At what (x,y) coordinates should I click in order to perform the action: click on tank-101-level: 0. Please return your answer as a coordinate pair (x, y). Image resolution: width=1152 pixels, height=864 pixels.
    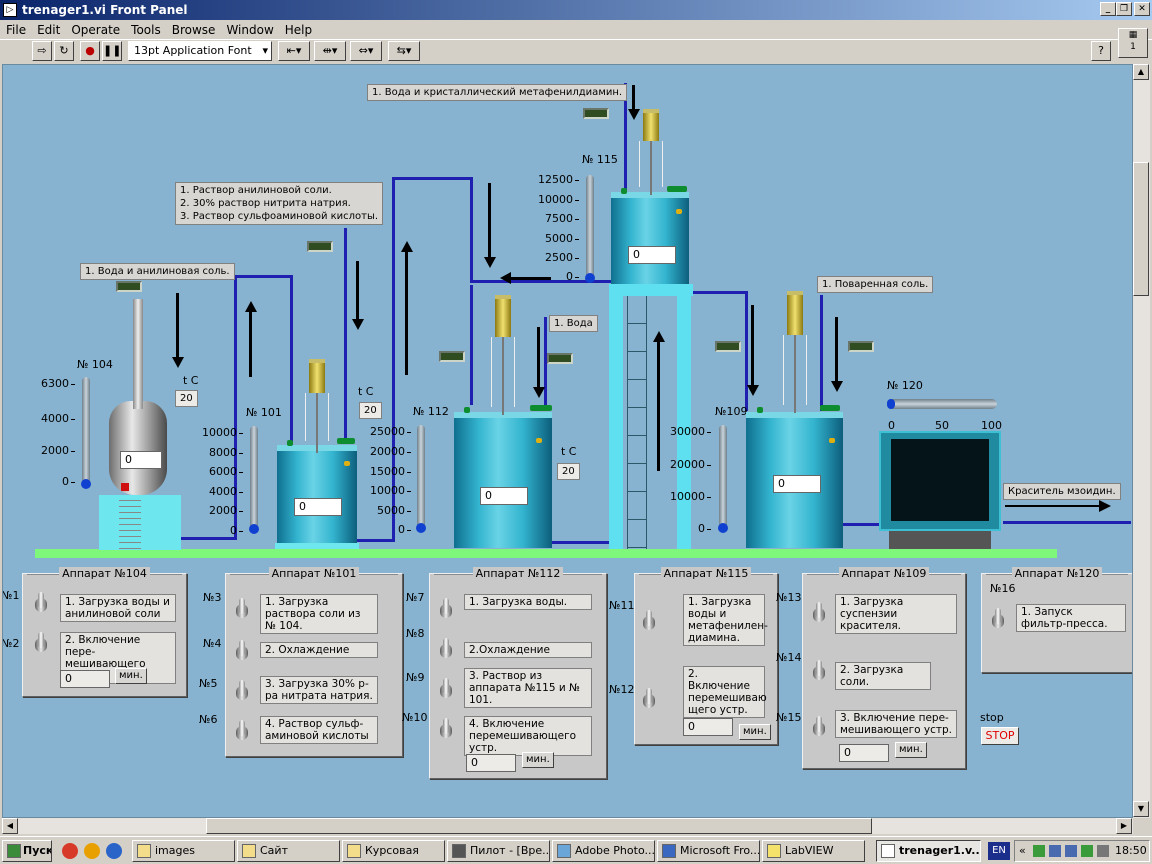
    Looking at the image, I should click on (318, 507).